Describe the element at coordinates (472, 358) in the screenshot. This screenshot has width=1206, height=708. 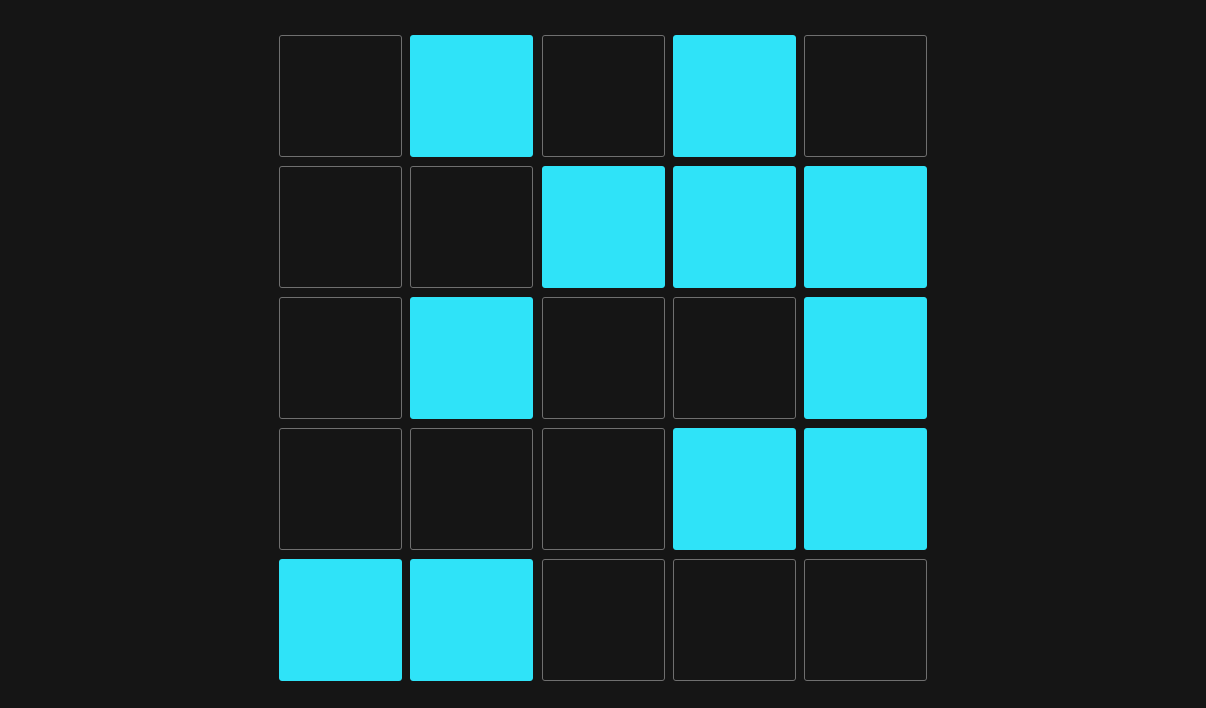
I see `grid-cell-r3-c2` at that location.